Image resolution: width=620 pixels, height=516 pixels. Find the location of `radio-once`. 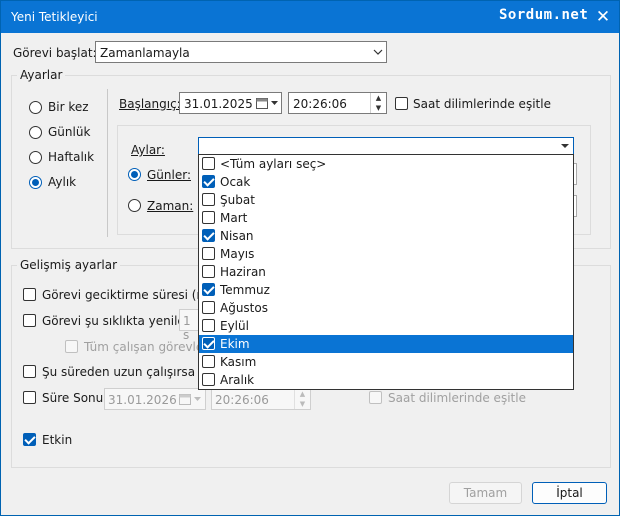

radio-once is located at coordinates (35, 107).